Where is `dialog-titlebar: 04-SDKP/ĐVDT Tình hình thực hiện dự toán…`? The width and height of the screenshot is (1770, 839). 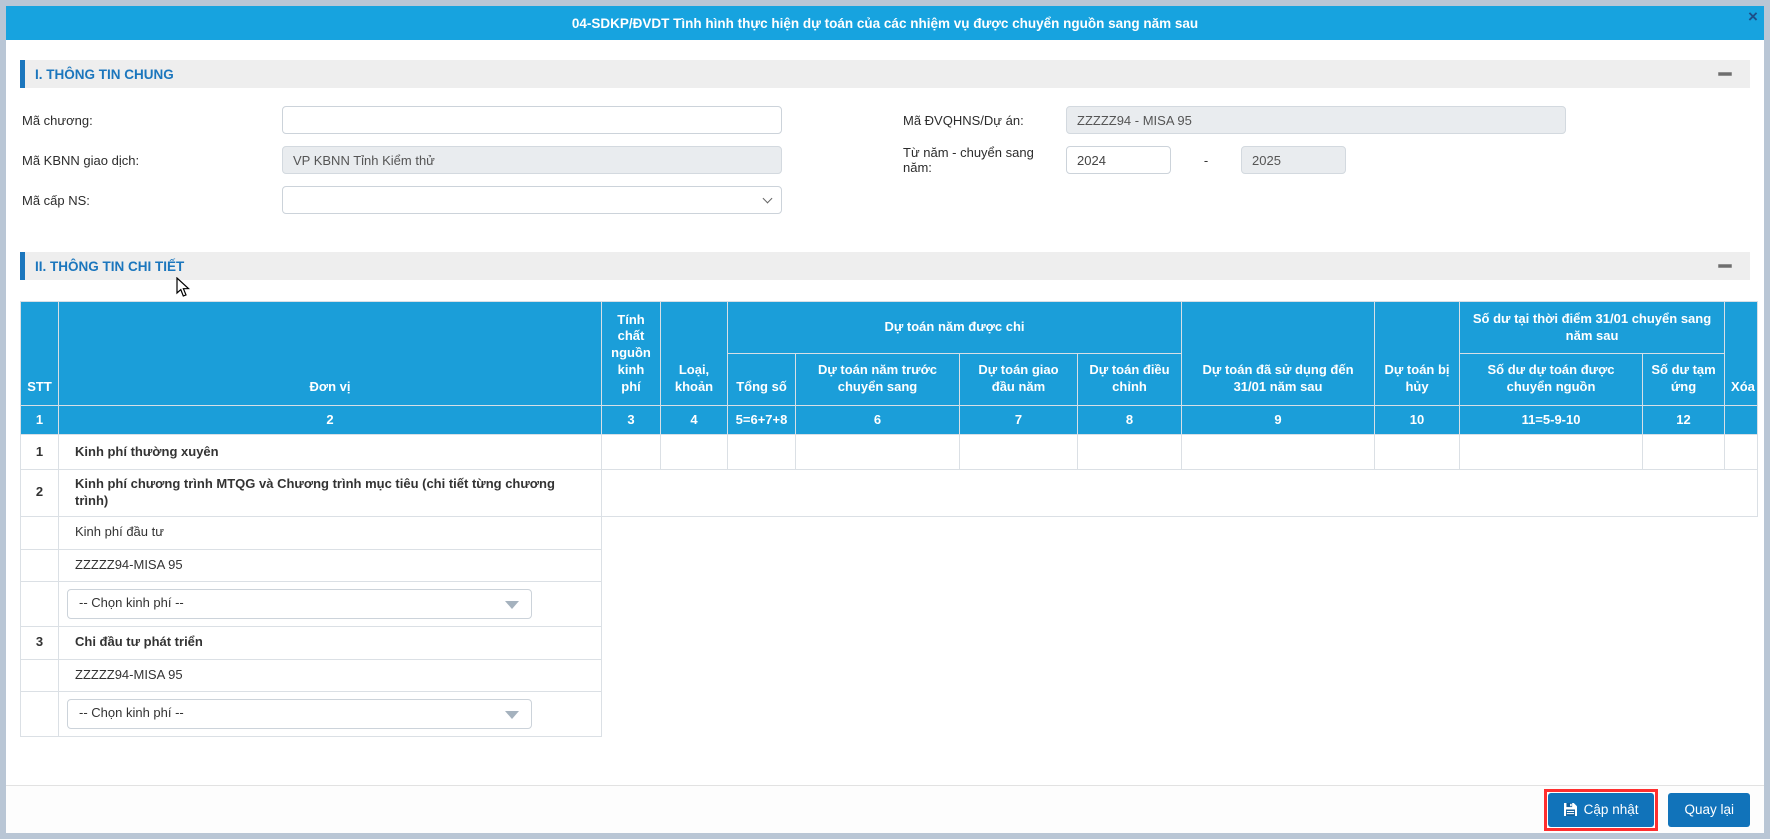
dialog-titlebar: 04-SDKP/ĐVDT Tình hình thực hiện dự toán… is located at coordinates (885, 23).